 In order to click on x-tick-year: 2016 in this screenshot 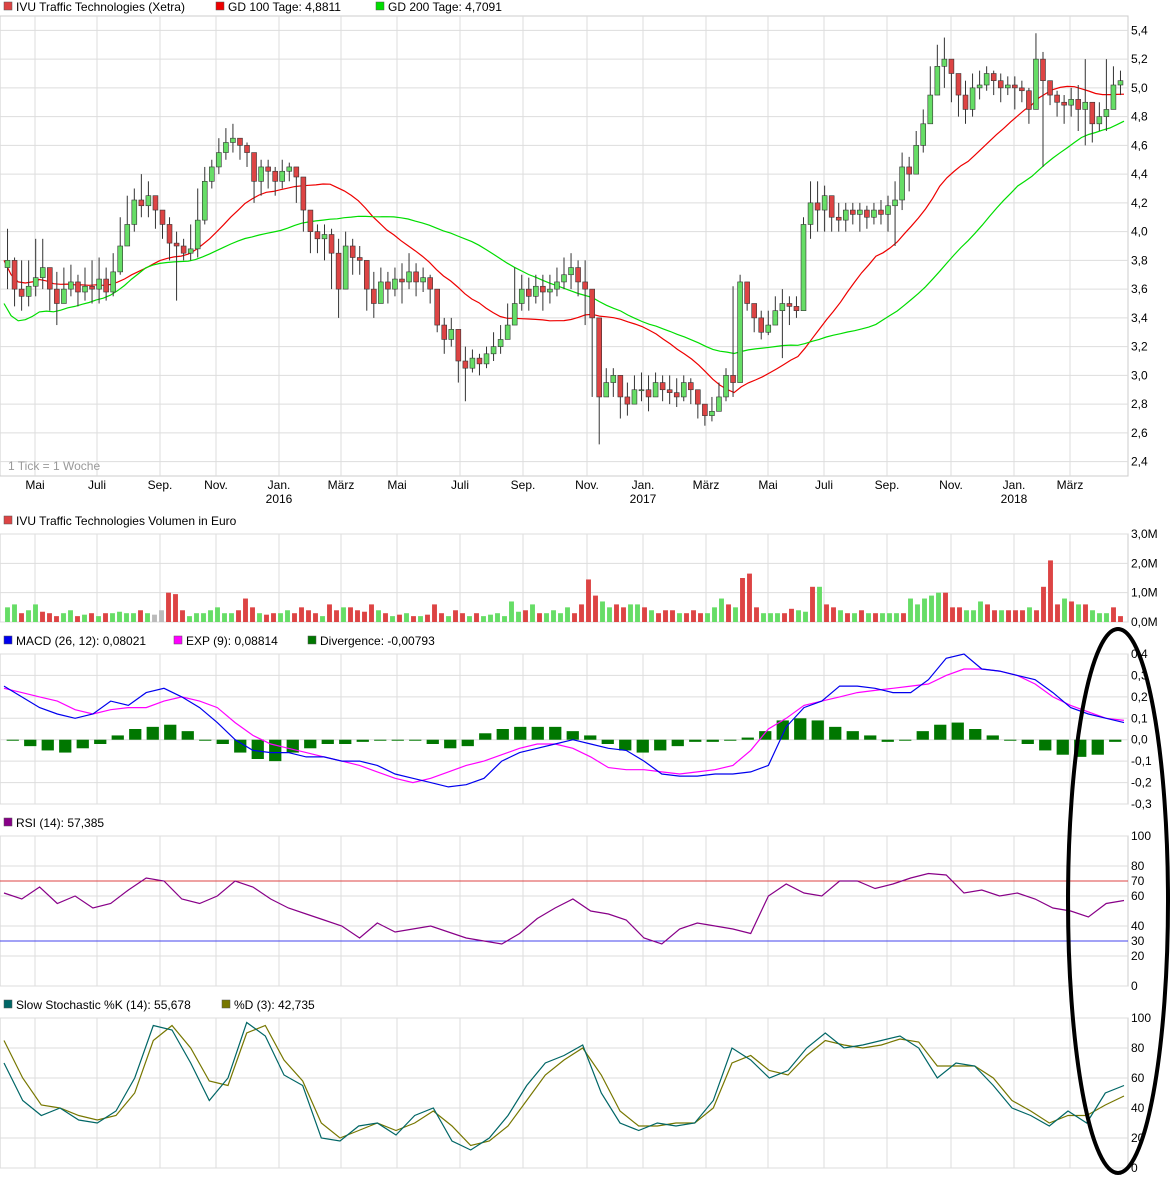, I will do `click(279, 499)`.